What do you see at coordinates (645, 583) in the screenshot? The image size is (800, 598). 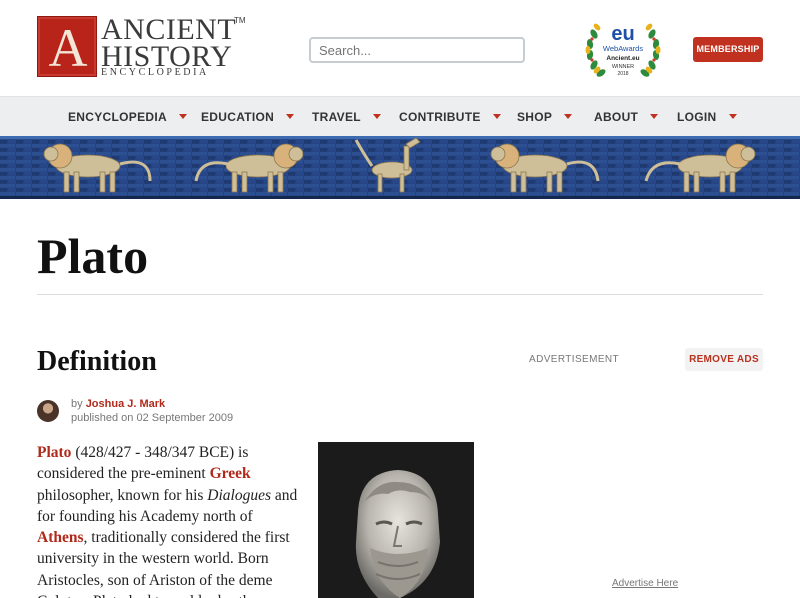 I see `advertise-here-link: Advertise Here` at bounding box center [645, 583].